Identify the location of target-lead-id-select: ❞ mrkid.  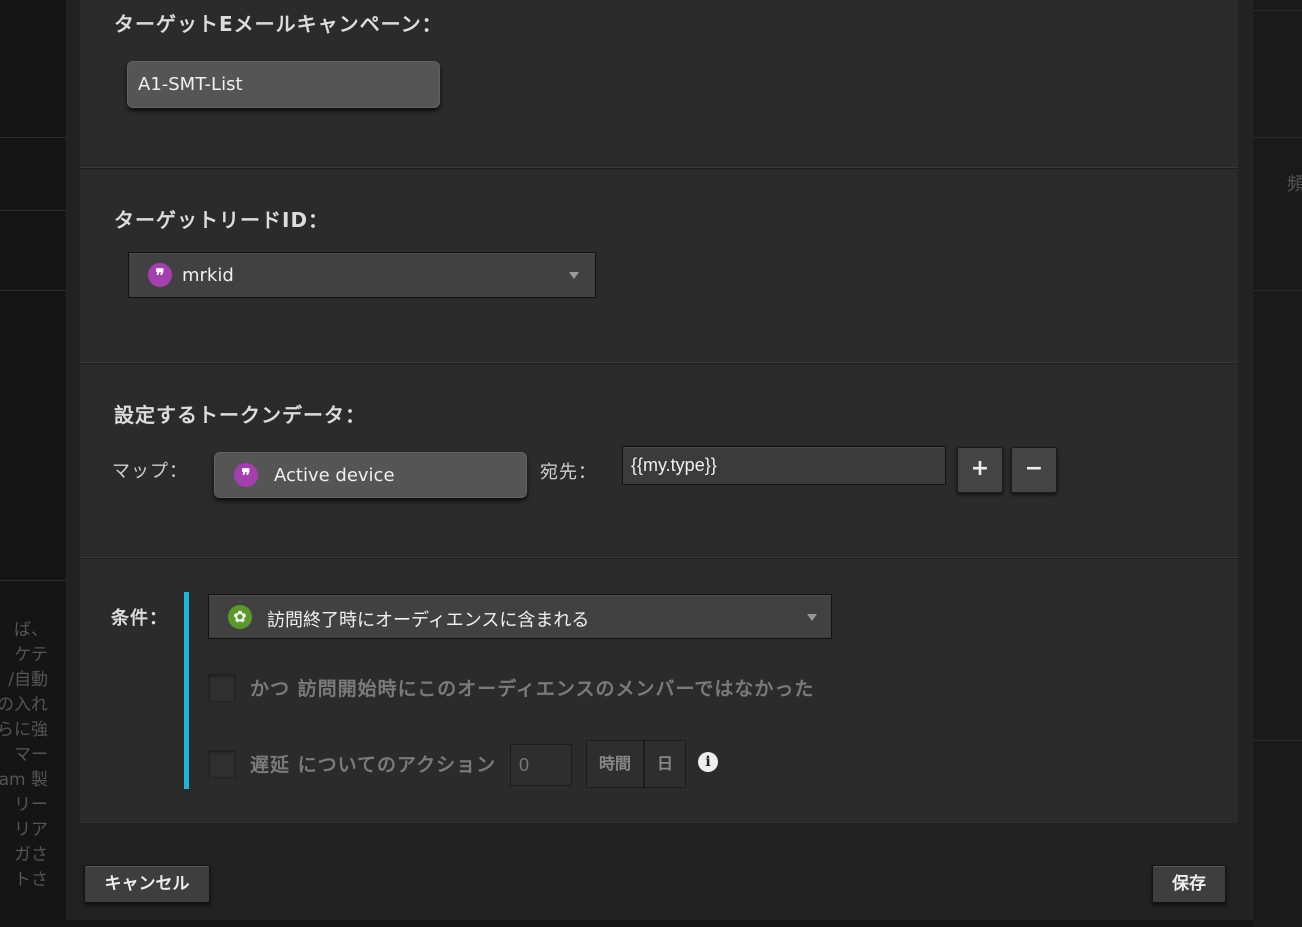
(362, 275).